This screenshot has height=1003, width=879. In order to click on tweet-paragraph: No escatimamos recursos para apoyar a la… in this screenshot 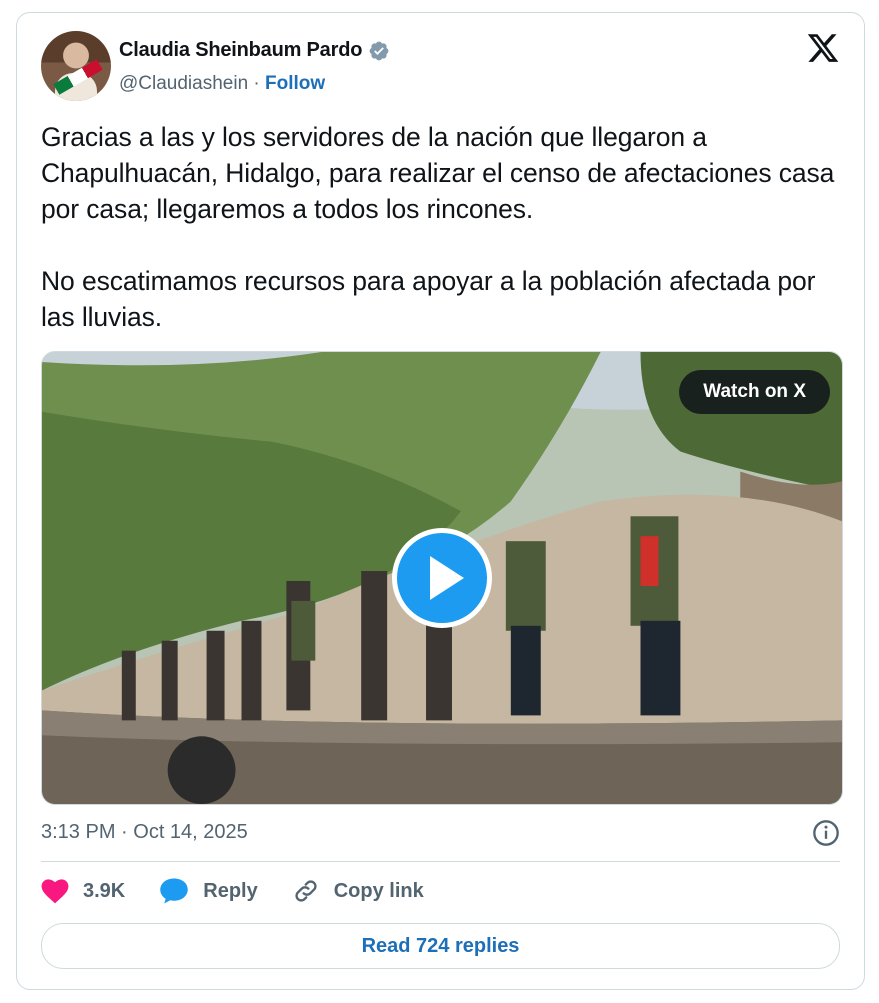, I will do `click(428, 299)`.